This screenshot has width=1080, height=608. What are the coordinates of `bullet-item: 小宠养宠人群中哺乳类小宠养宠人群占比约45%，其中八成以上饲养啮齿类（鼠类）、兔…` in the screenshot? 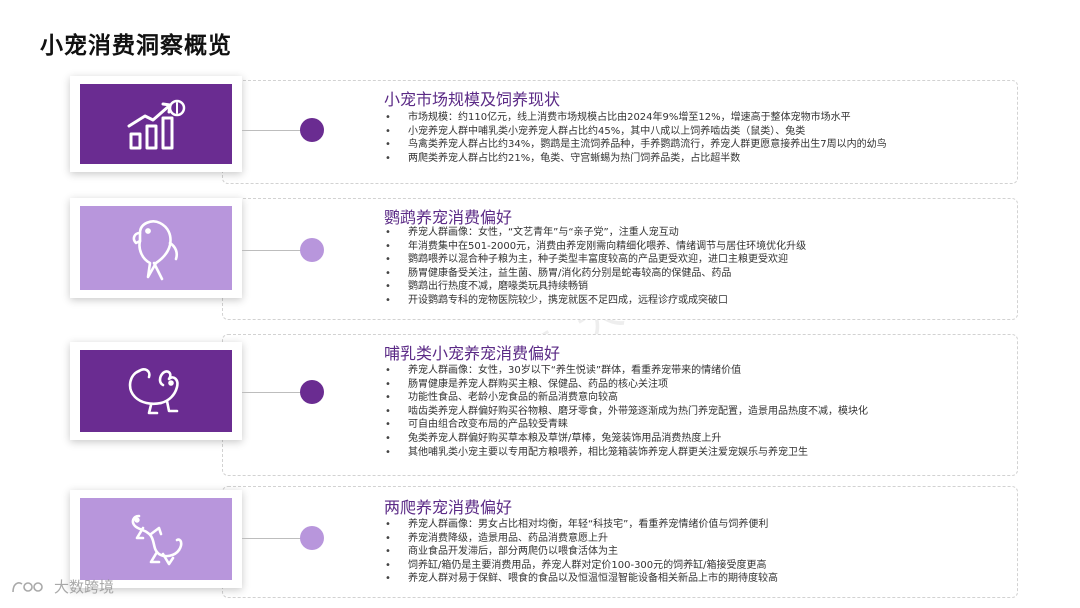 It's located at (635, 132).